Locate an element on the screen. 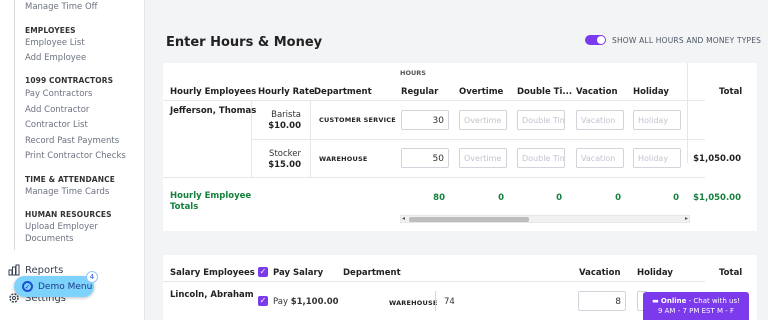  show-all-types-toggle-wrap: SHOW ALL HOURS AND MONEY TYPES is located at coordinates (673, 40).